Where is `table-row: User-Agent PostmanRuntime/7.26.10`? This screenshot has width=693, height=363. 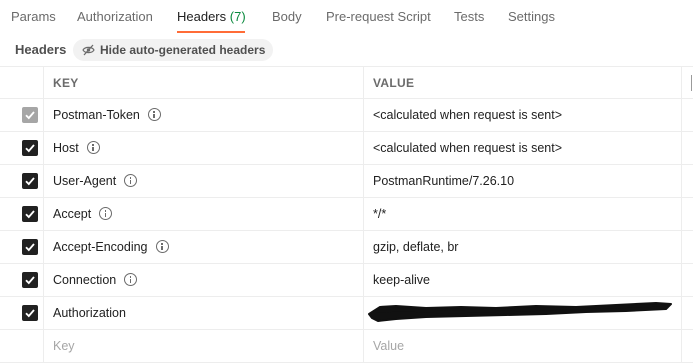 table-row: User-Agent PostmanRuntime/7.26.10 is located at coordinates (346, 181).